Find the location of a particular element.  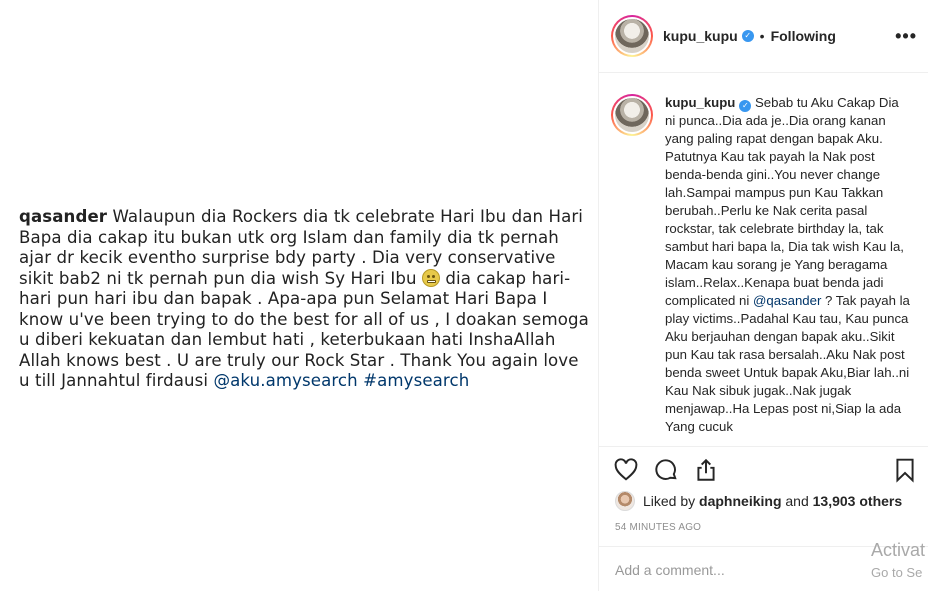

comment-author-avatar is located at coordinates (632, 115).